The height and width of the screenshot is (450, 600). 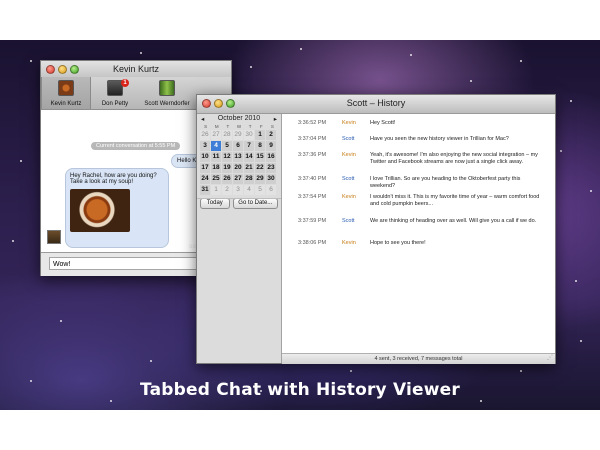 I want to click on calendar-day: 7, so click(x=249, y=146).